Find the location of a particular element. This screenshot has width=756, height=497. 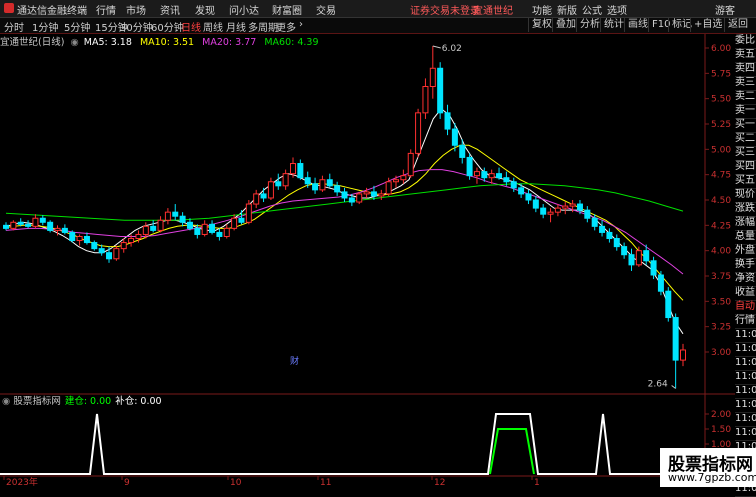

period-tick: 分时 is located at coordinates (14, 26).